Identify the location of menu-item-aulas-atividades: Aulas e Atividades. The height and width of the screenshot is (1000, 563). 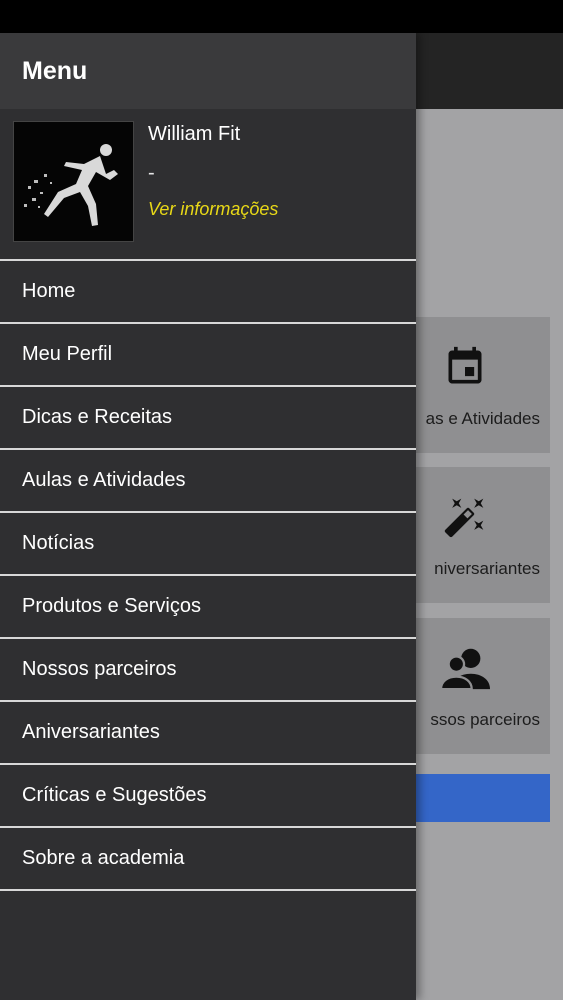
(208, 481).